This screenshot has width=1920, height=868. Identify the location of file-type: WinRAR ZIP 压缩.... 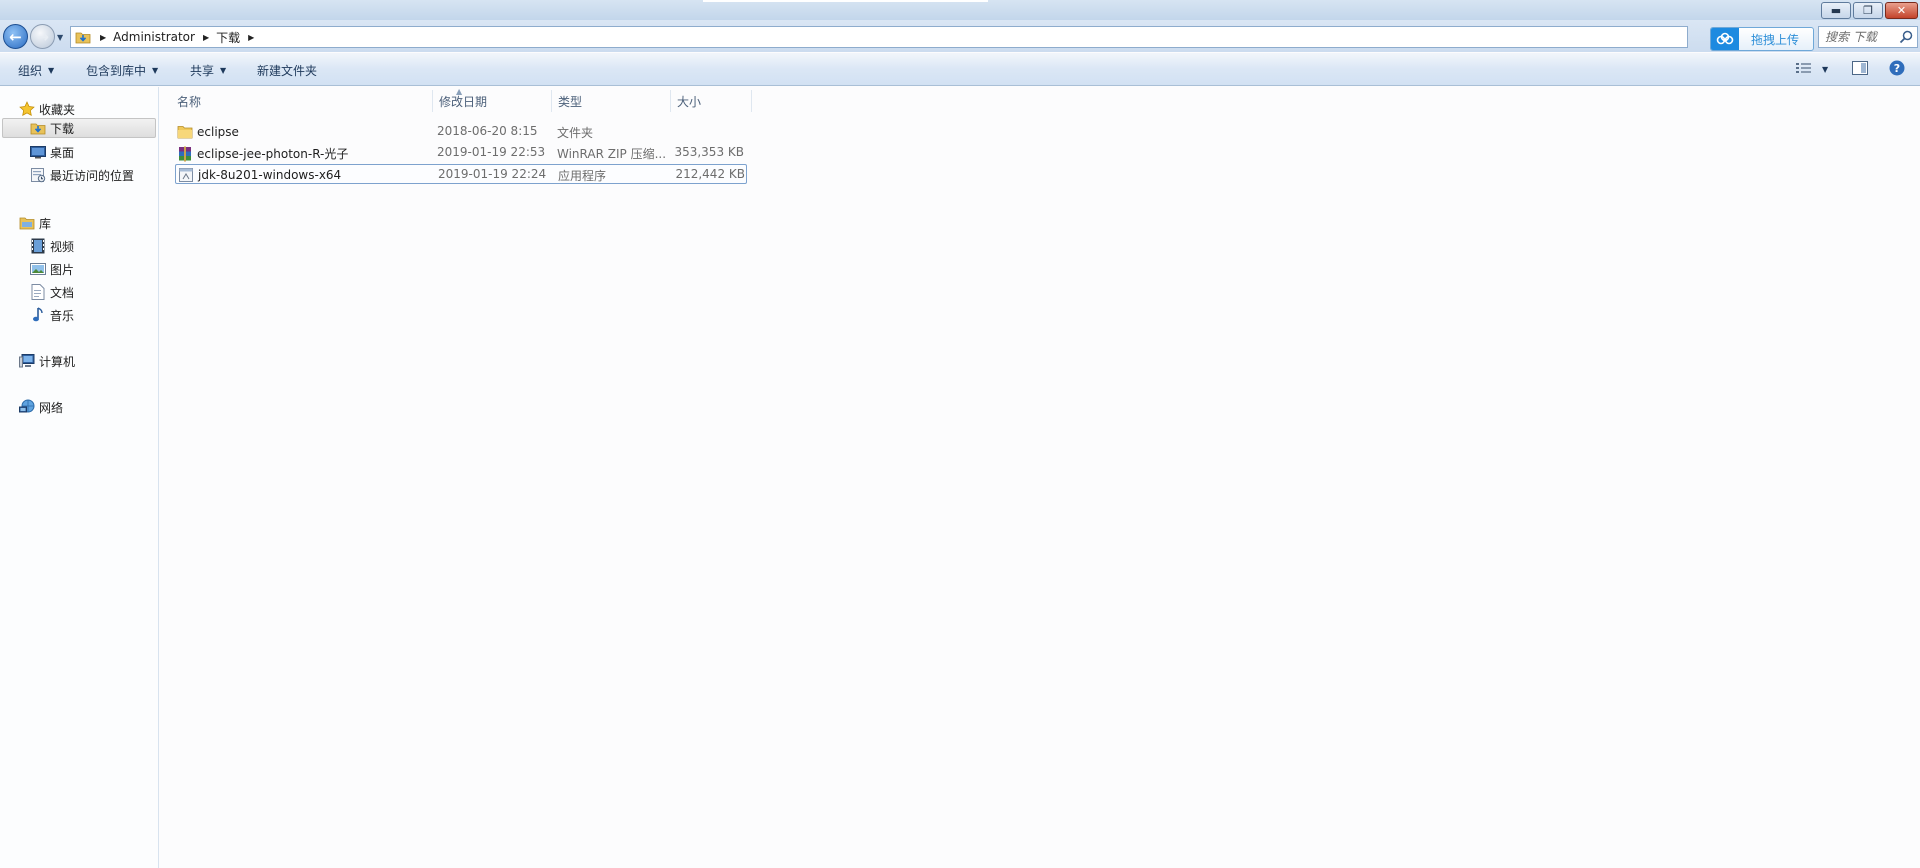
(611, 154).